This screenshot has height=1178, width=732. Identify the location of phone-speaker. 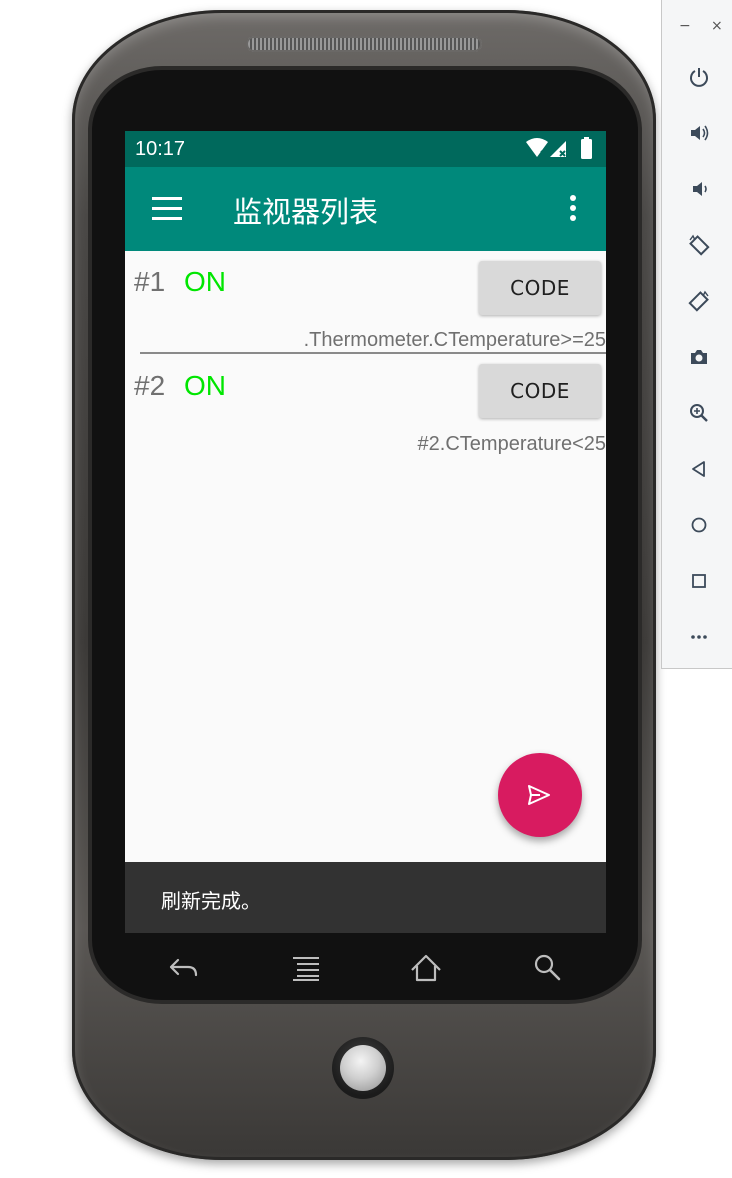
(364, 44).